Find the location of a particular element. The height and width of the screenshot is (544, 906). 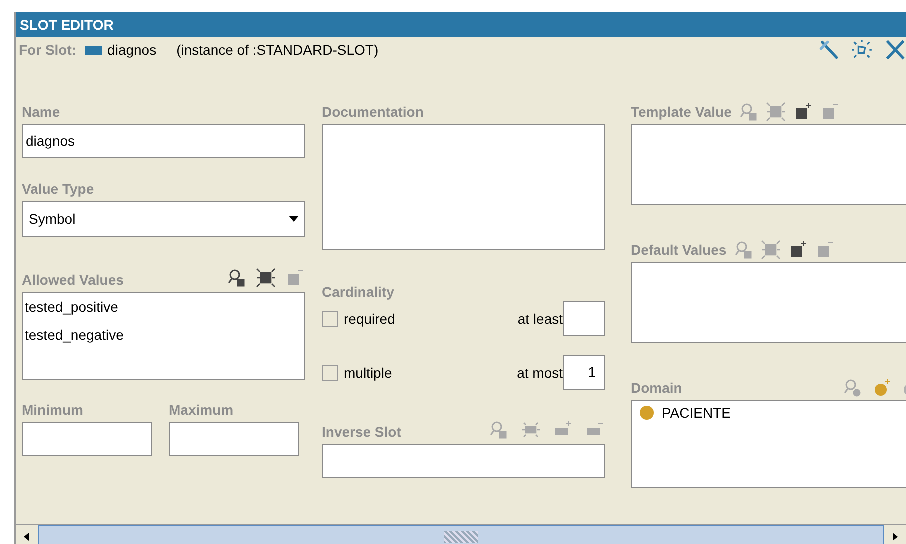

template-value-field is located at coordinates (768, 164).